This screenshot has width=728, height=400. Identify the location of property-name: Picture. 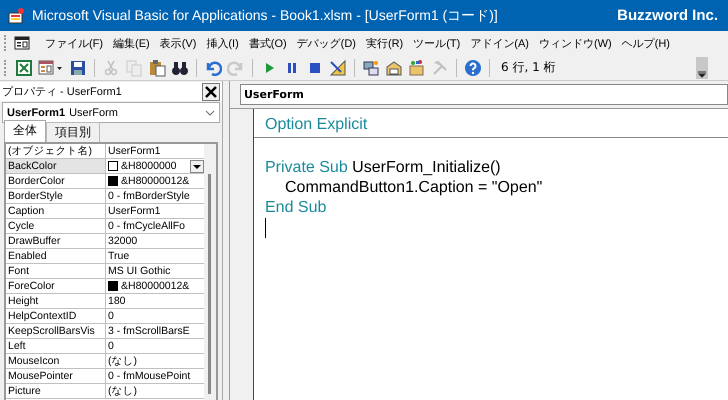
(56, 391).